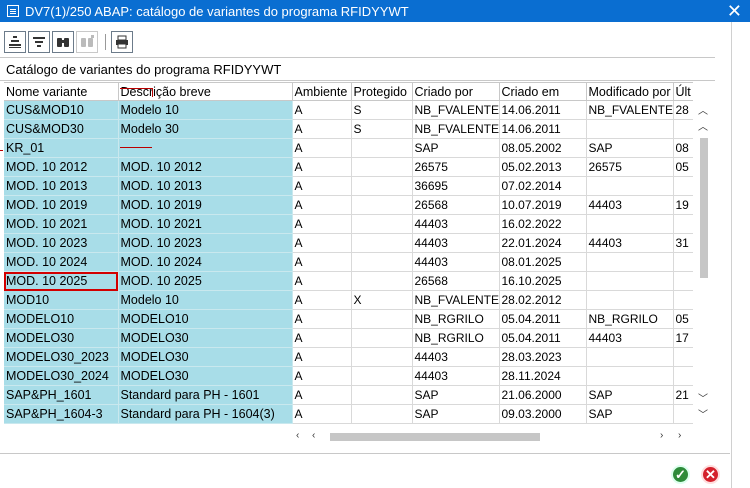 The height and width of the screenshot is (488, 750). I want to click on table-cell: SAP&PH_1604-3, so click(61, 414).